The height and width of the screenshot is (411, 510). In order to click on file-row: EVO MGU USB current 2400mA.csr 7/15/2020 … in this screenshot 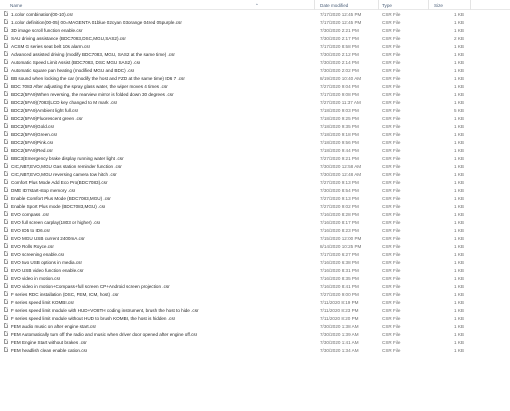, I will do `click(255, 238)`.